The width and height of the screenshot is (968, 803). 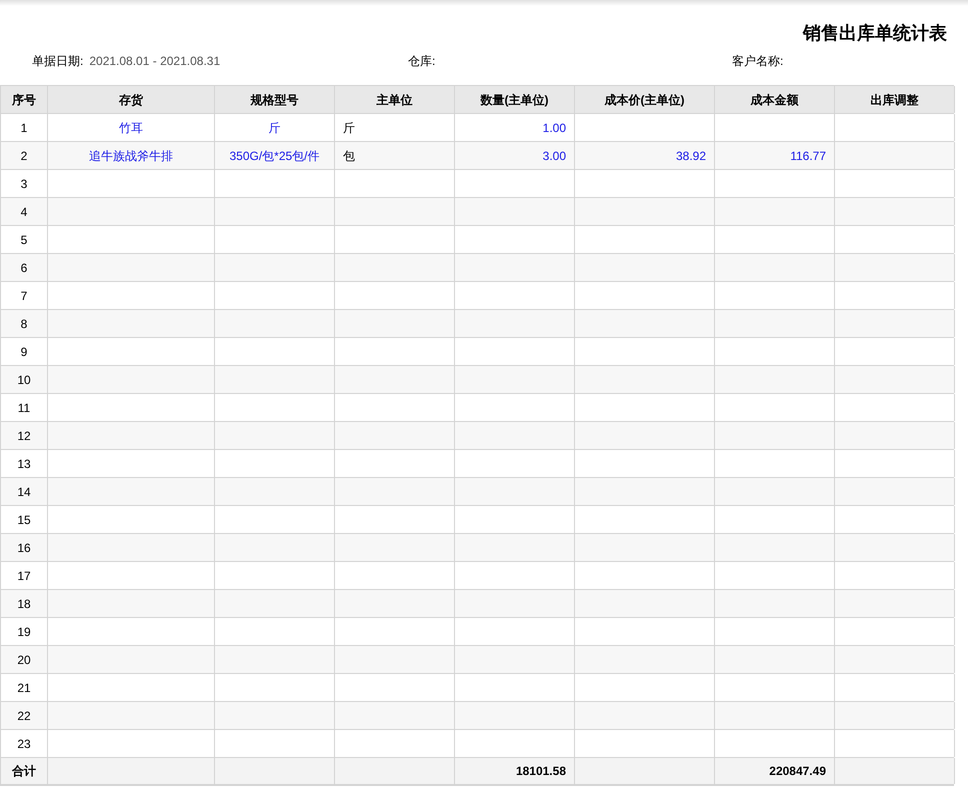 What do you see at coordinates (394, 100) in the screenshot?
I see `column-header: 主单位` at bounding box center [394, 100].